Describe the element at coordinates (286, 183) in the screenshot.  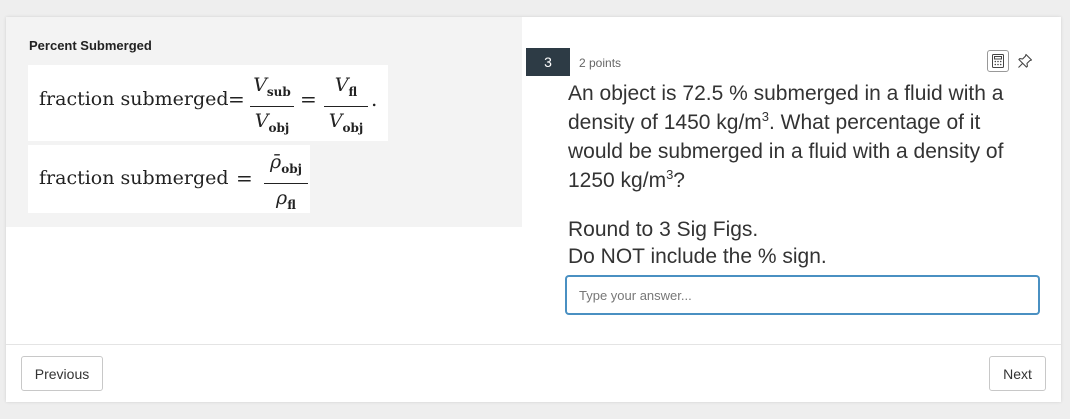
I see `density-fraction: ρ̄obj ρfl` at that location.